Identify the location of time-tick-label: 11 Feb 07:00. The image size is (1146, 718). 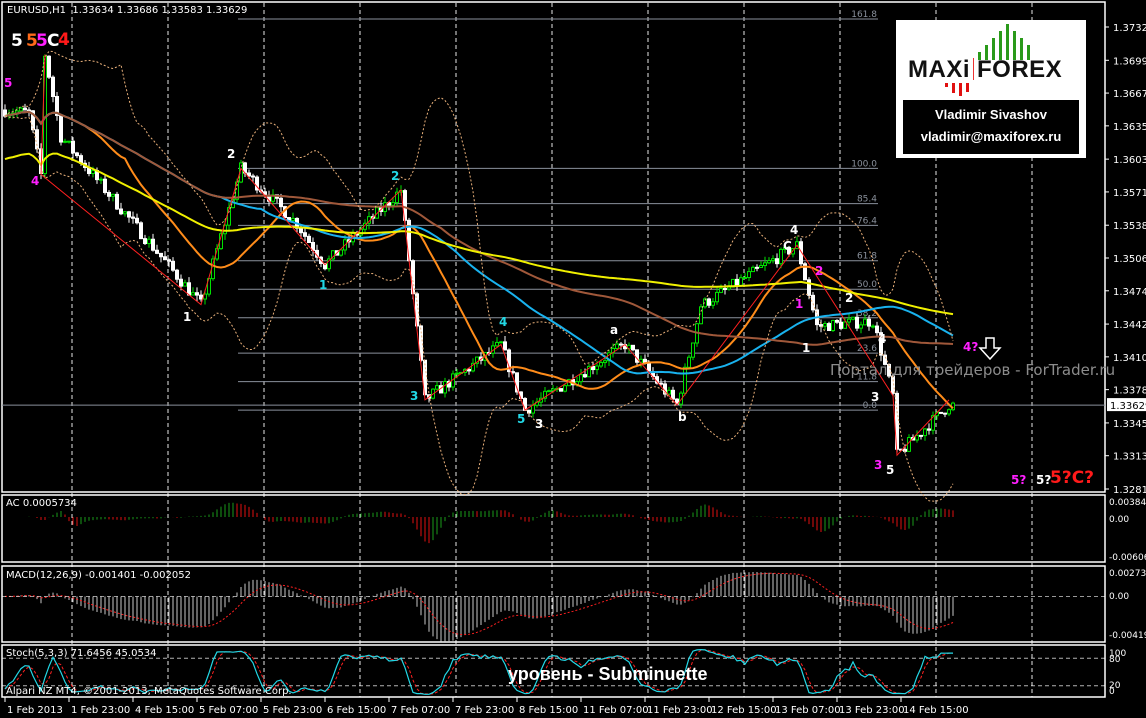
(616, 710).